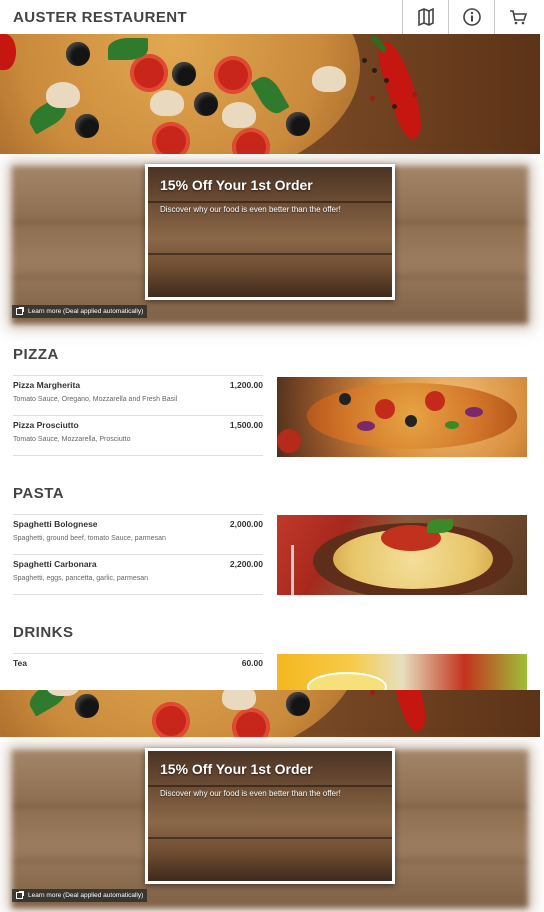 This screenshot has height=912, width=544. What do you see at coordinates (246, 425) in the screenshot?
I see `item-price: 1,500.00` at bounding box center [246, 425].